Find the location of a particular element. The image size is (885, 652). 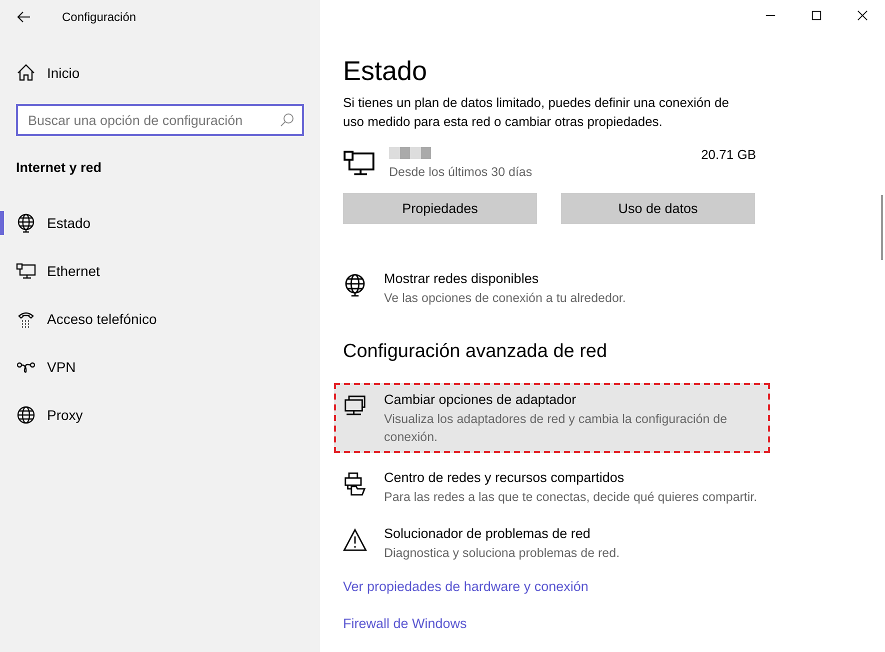

globe-icon is located at coordinates (355, 285).